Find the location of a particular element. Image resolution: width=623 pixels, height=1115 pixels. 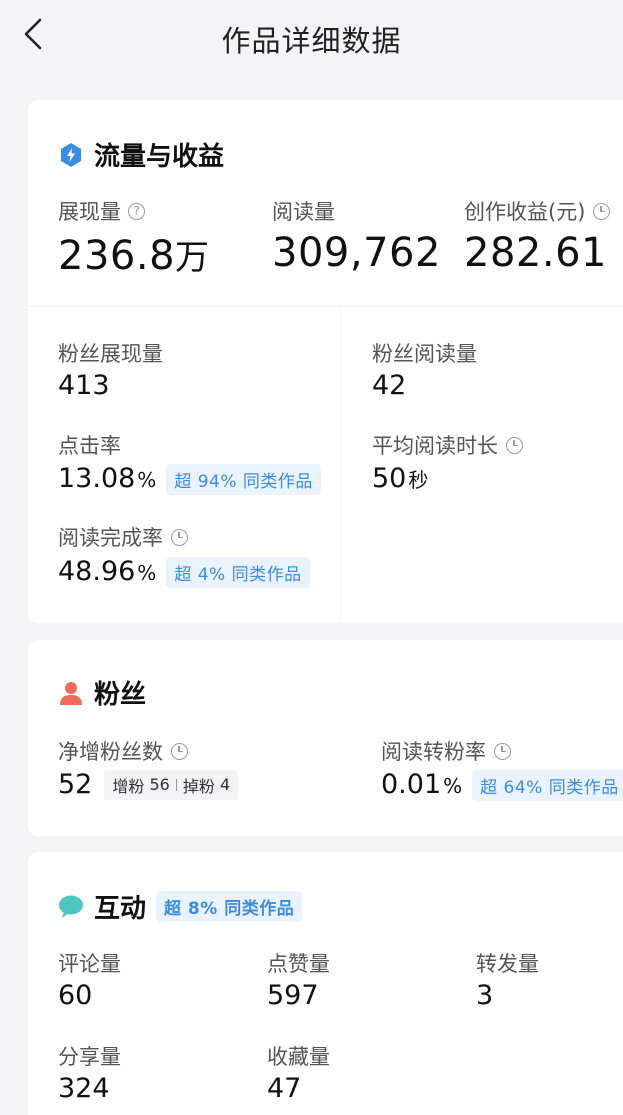

traffic-title-text: 流量与收益 is located at coordinates (159, 157).